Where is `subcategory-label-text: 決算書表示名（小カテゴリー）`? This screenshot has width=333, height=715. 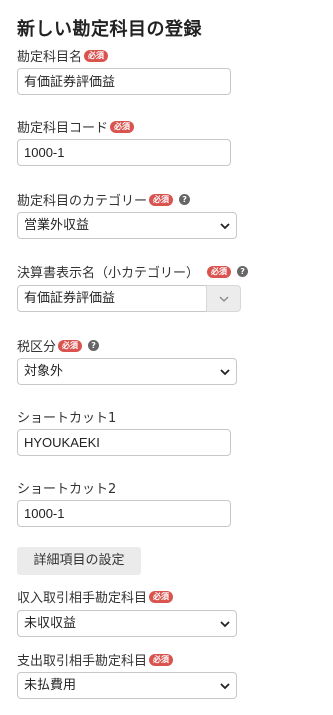 subcategory-label-text: 決算書表示名（小カテゴリー） is located at coordinates (108, 273).